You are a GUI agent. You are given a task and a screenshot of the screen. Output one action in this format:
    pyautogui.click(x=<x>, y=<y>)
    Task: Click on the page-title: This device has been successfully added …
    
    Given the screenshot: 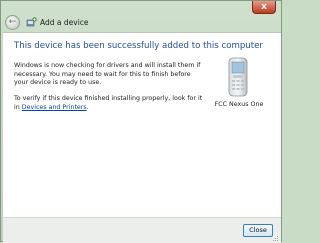 What is the action you would take?
    pyautogui.click(x=138, y=46)
    